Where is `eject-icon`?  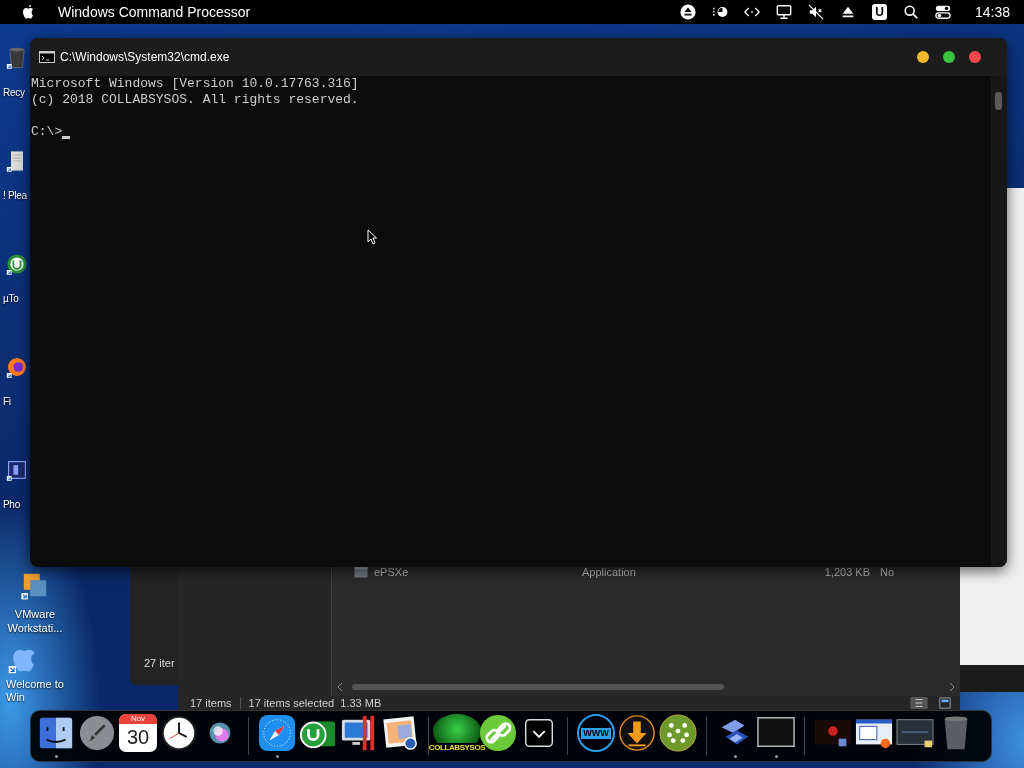 eject-icon is located at coordinates (688, 12).